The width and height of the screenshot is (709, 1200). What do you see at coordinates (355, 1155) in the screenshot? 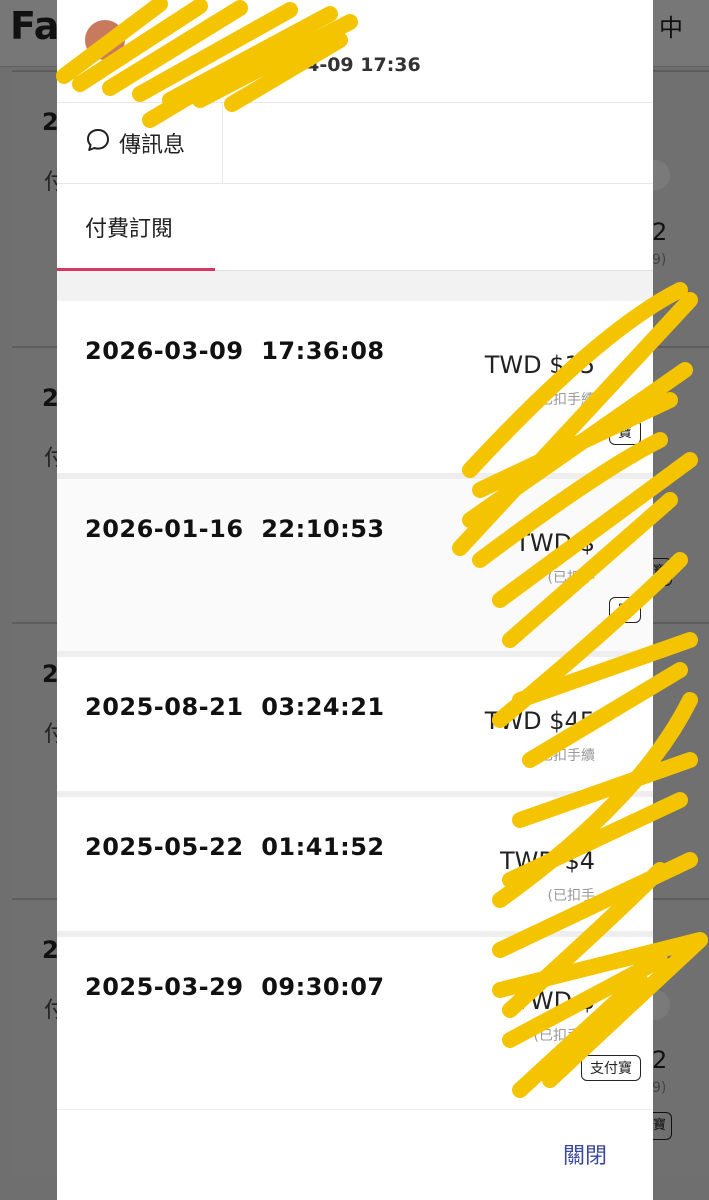
I see `modal-footer: 關閉` at bounding box center [355, 1155].